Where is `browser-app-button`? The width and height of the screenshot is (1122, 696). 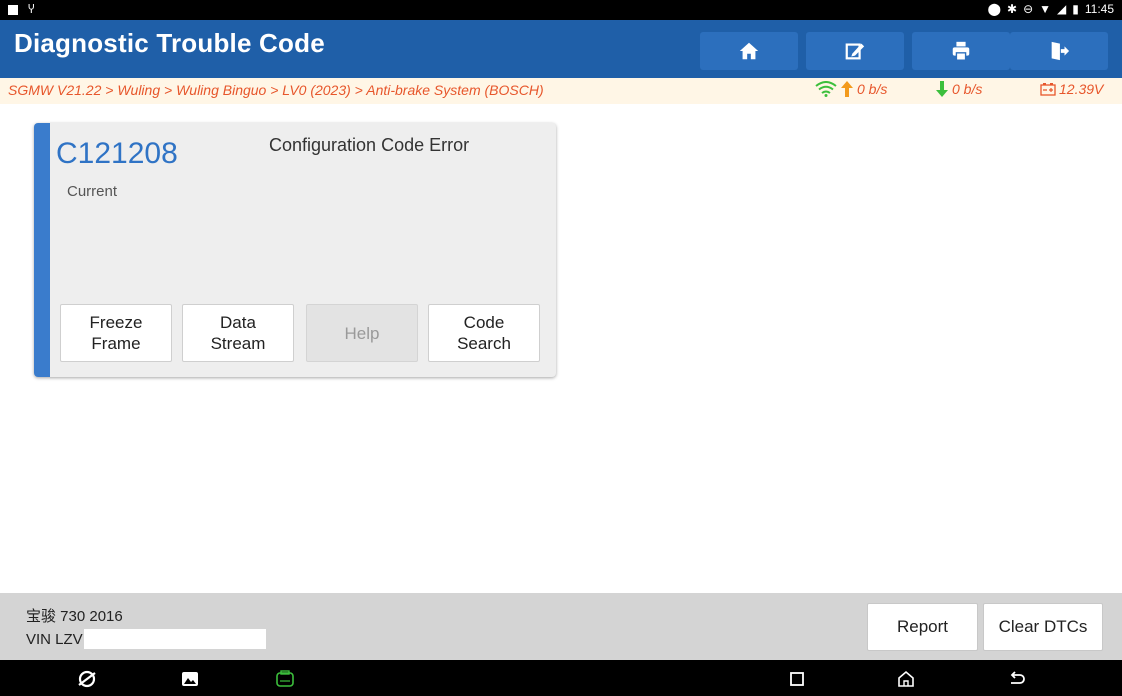
browser-app-button is located at coordinates (87, 679).